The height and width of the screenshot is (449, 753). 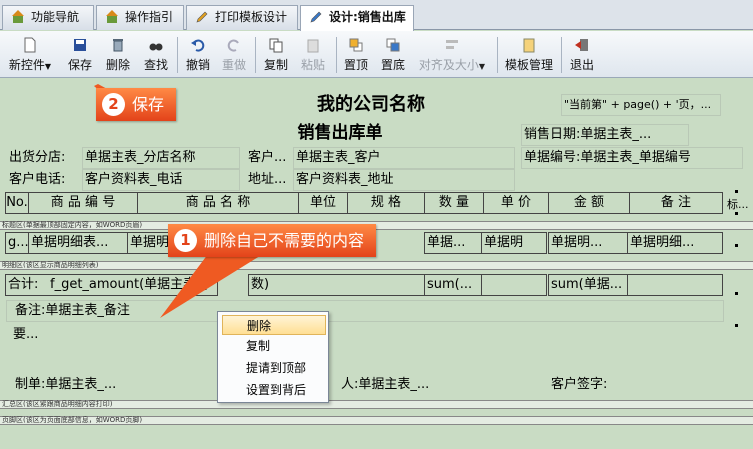 What do you see at coordinates (185, 240) in the screenshot?
I see `callout-number: 1` at bounding box center [185, 240].